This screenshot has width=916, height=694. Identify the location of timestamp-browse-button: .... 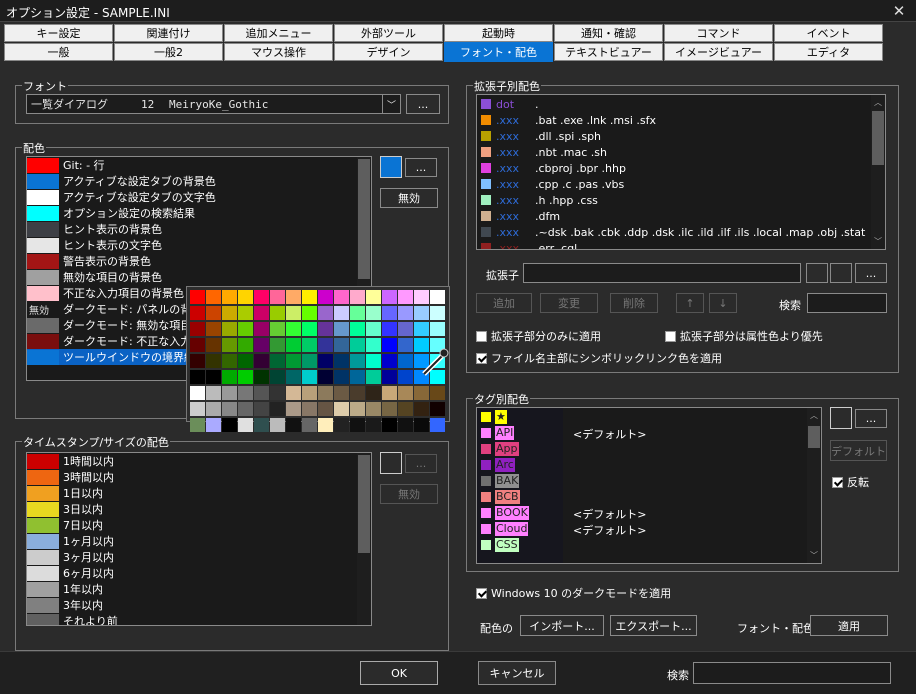
(421, 463).